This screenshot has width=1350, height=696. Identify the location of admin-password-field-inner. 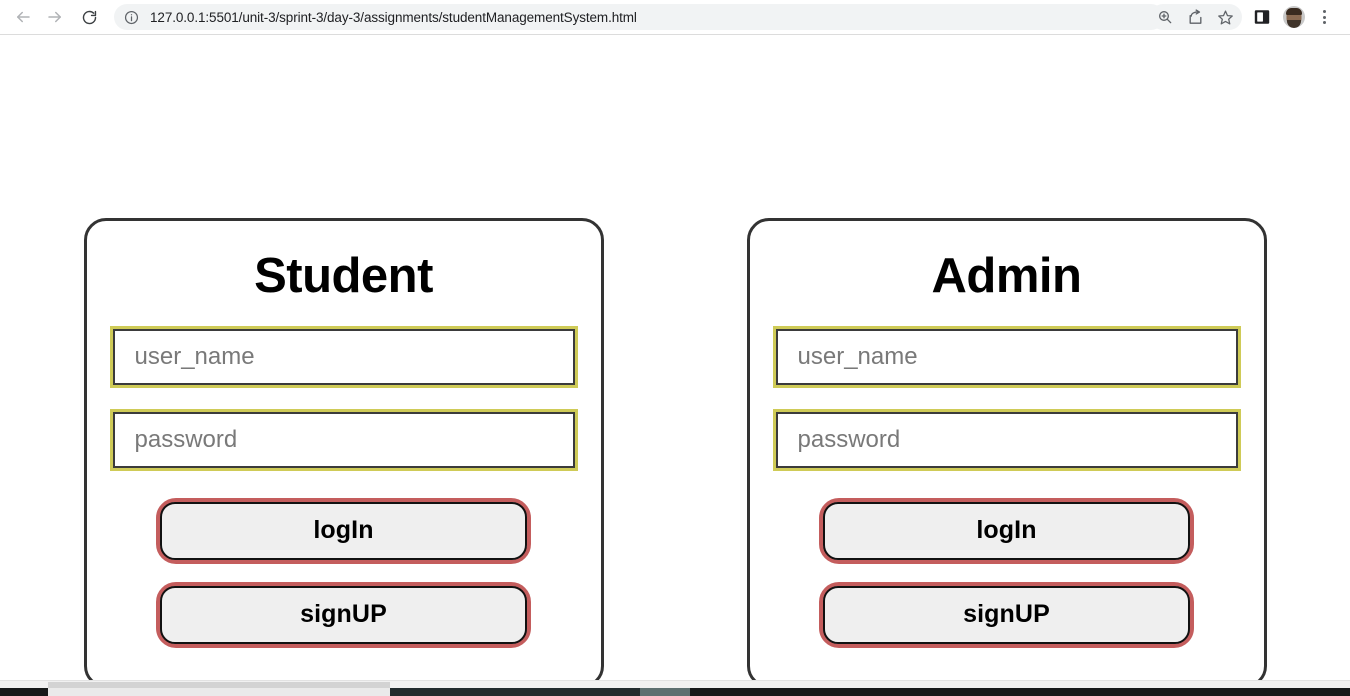
(1006, 439).